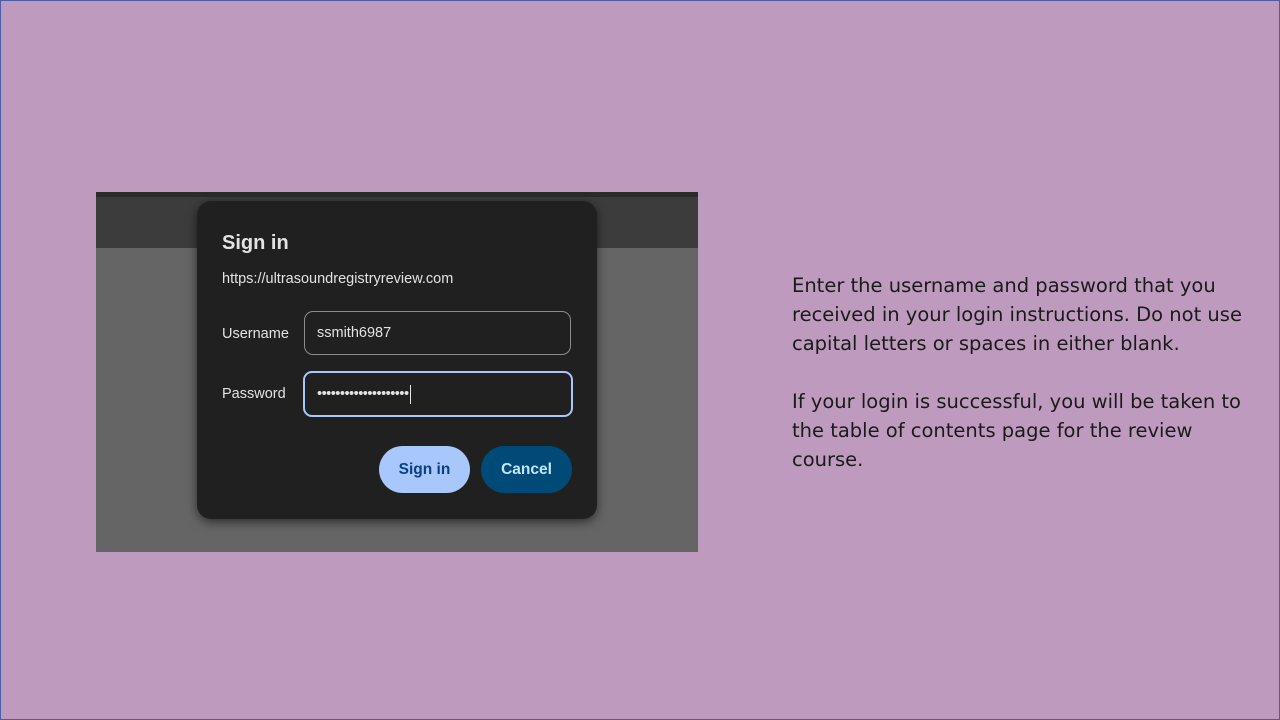 The height and width of the screenshot is (720, 1280). Describe the element at coordinates (438, 394) in the screenshot. I see `password-input: ••••••••••••••••••••` at that location.